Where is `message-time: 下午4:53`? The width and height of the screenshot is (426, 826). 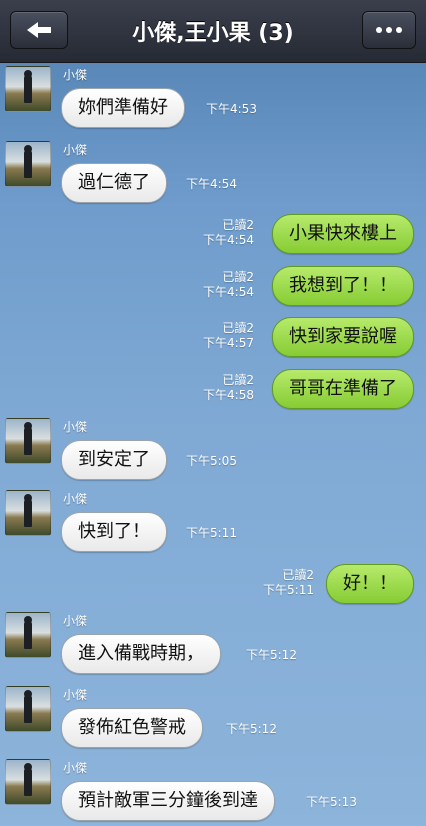 message-time: 下午4:53 is located at coordinates (231, 109).